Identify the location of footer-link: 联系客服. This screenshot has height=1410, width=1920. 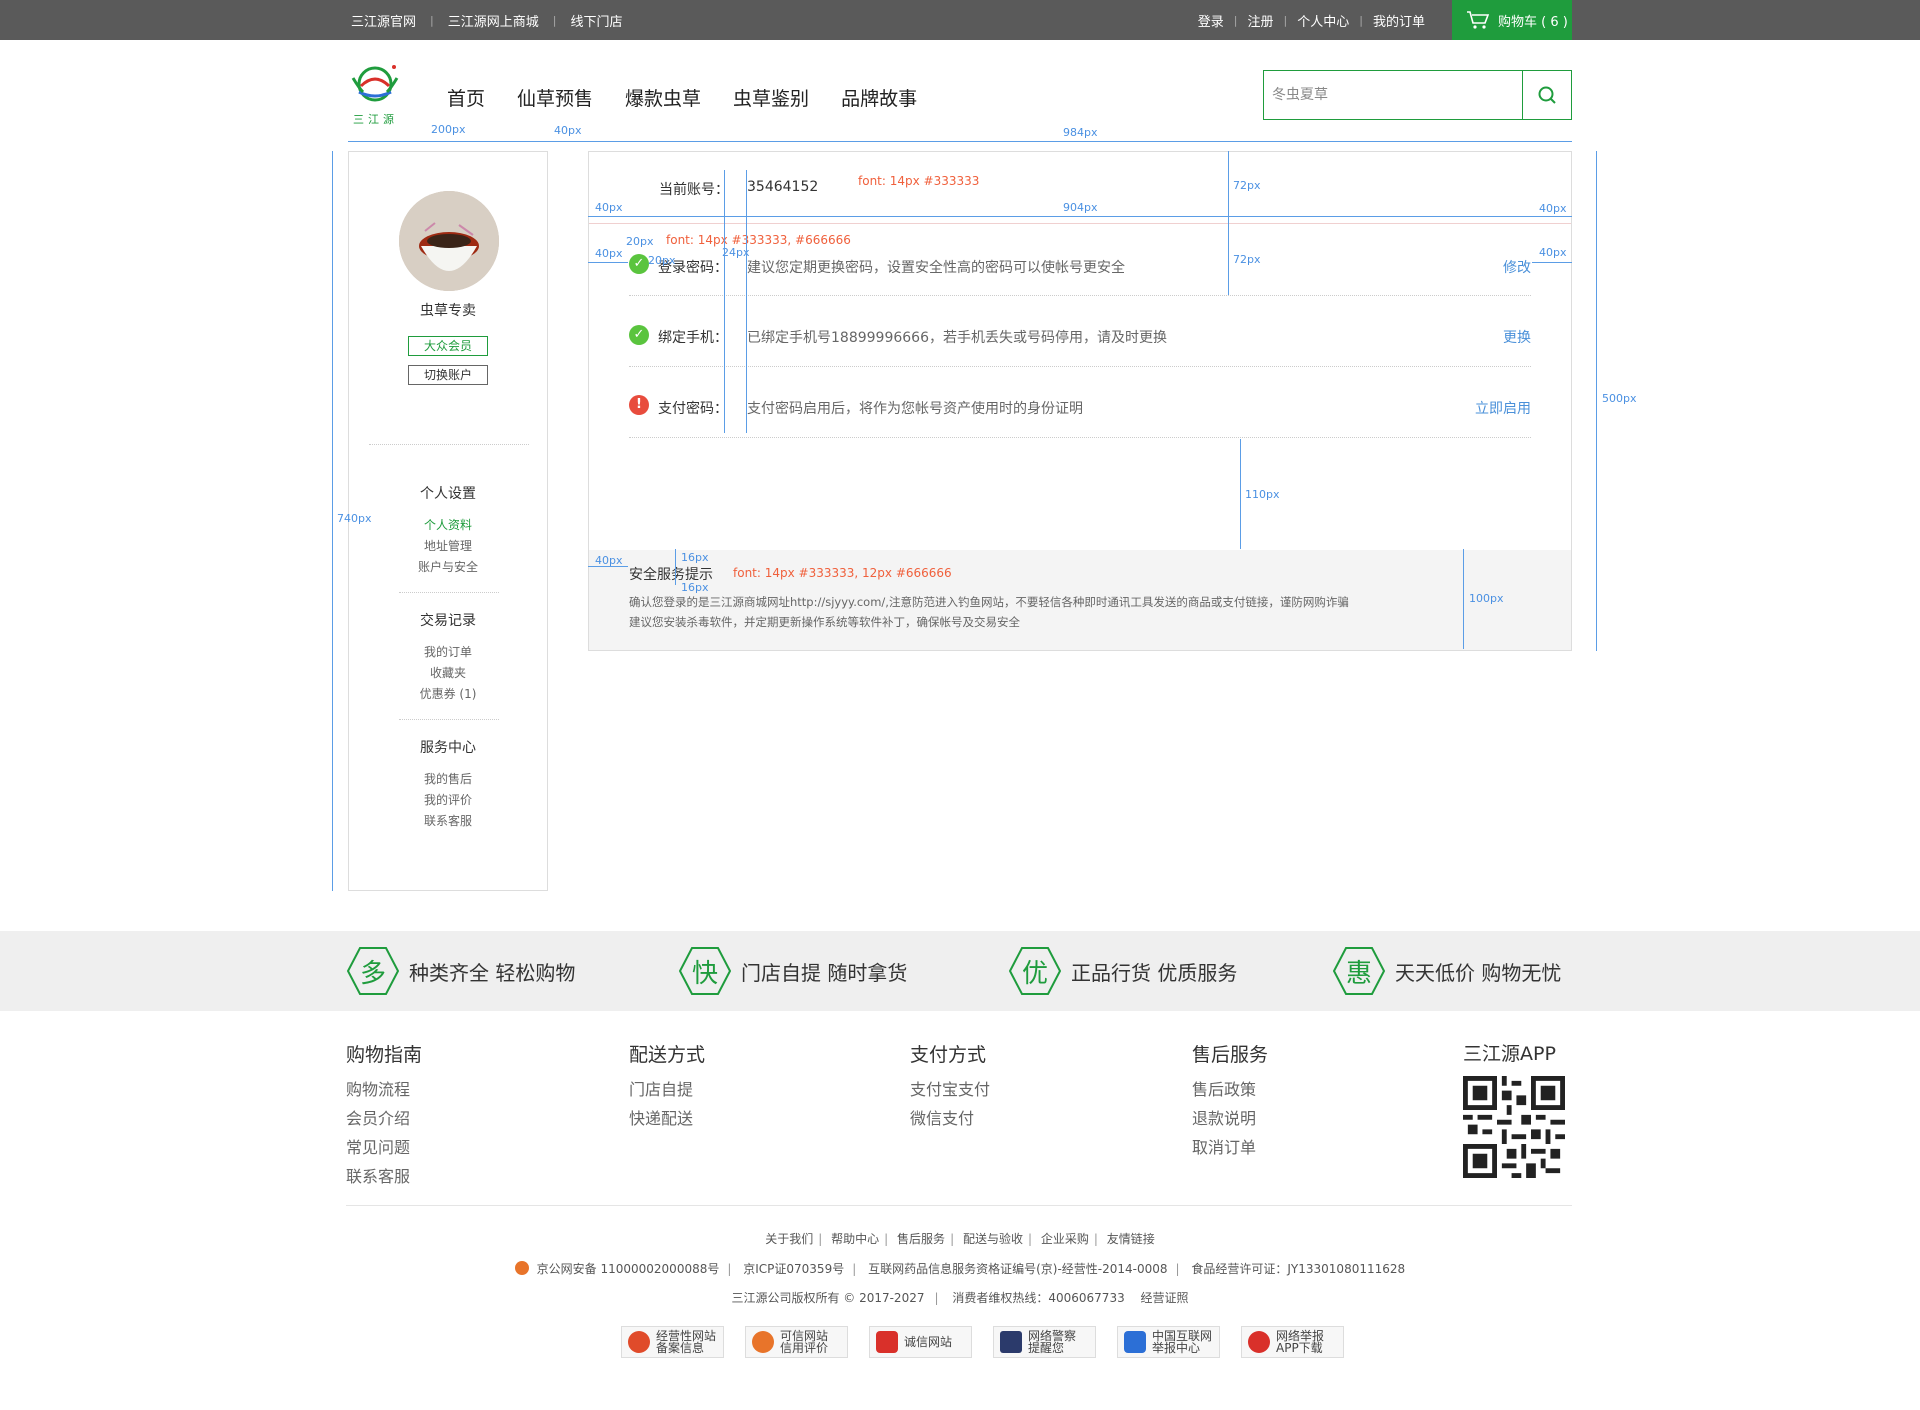
(384, 1176).